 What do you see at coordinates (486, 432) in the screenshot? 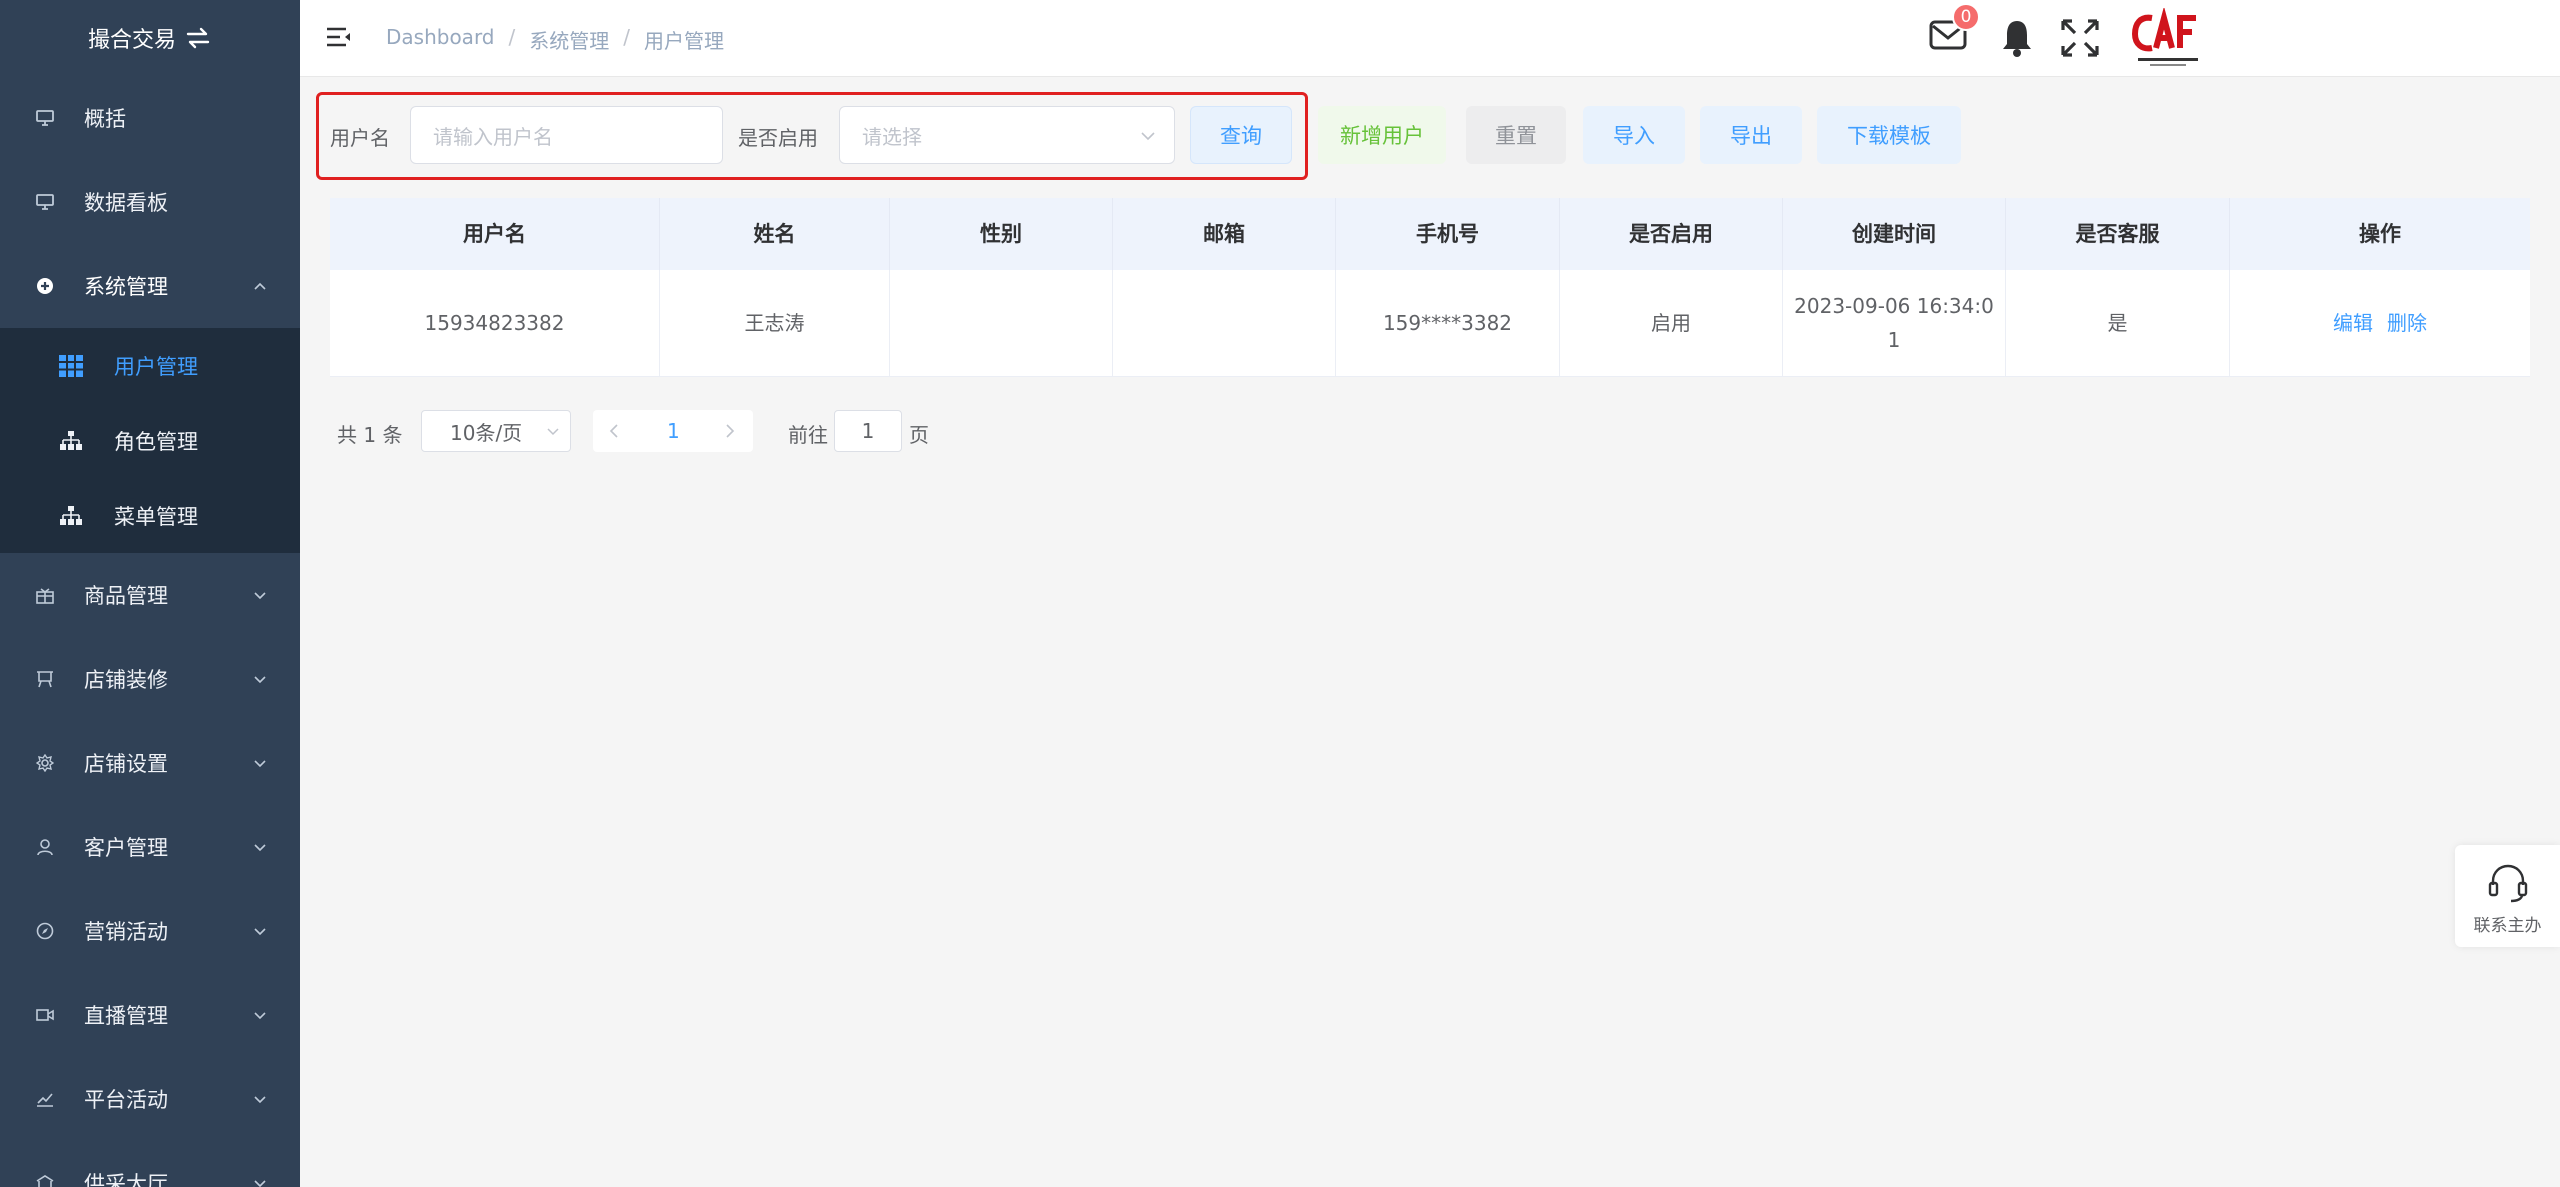
I see `page-size-value: 10条/页` at bounding box center [486, 432].